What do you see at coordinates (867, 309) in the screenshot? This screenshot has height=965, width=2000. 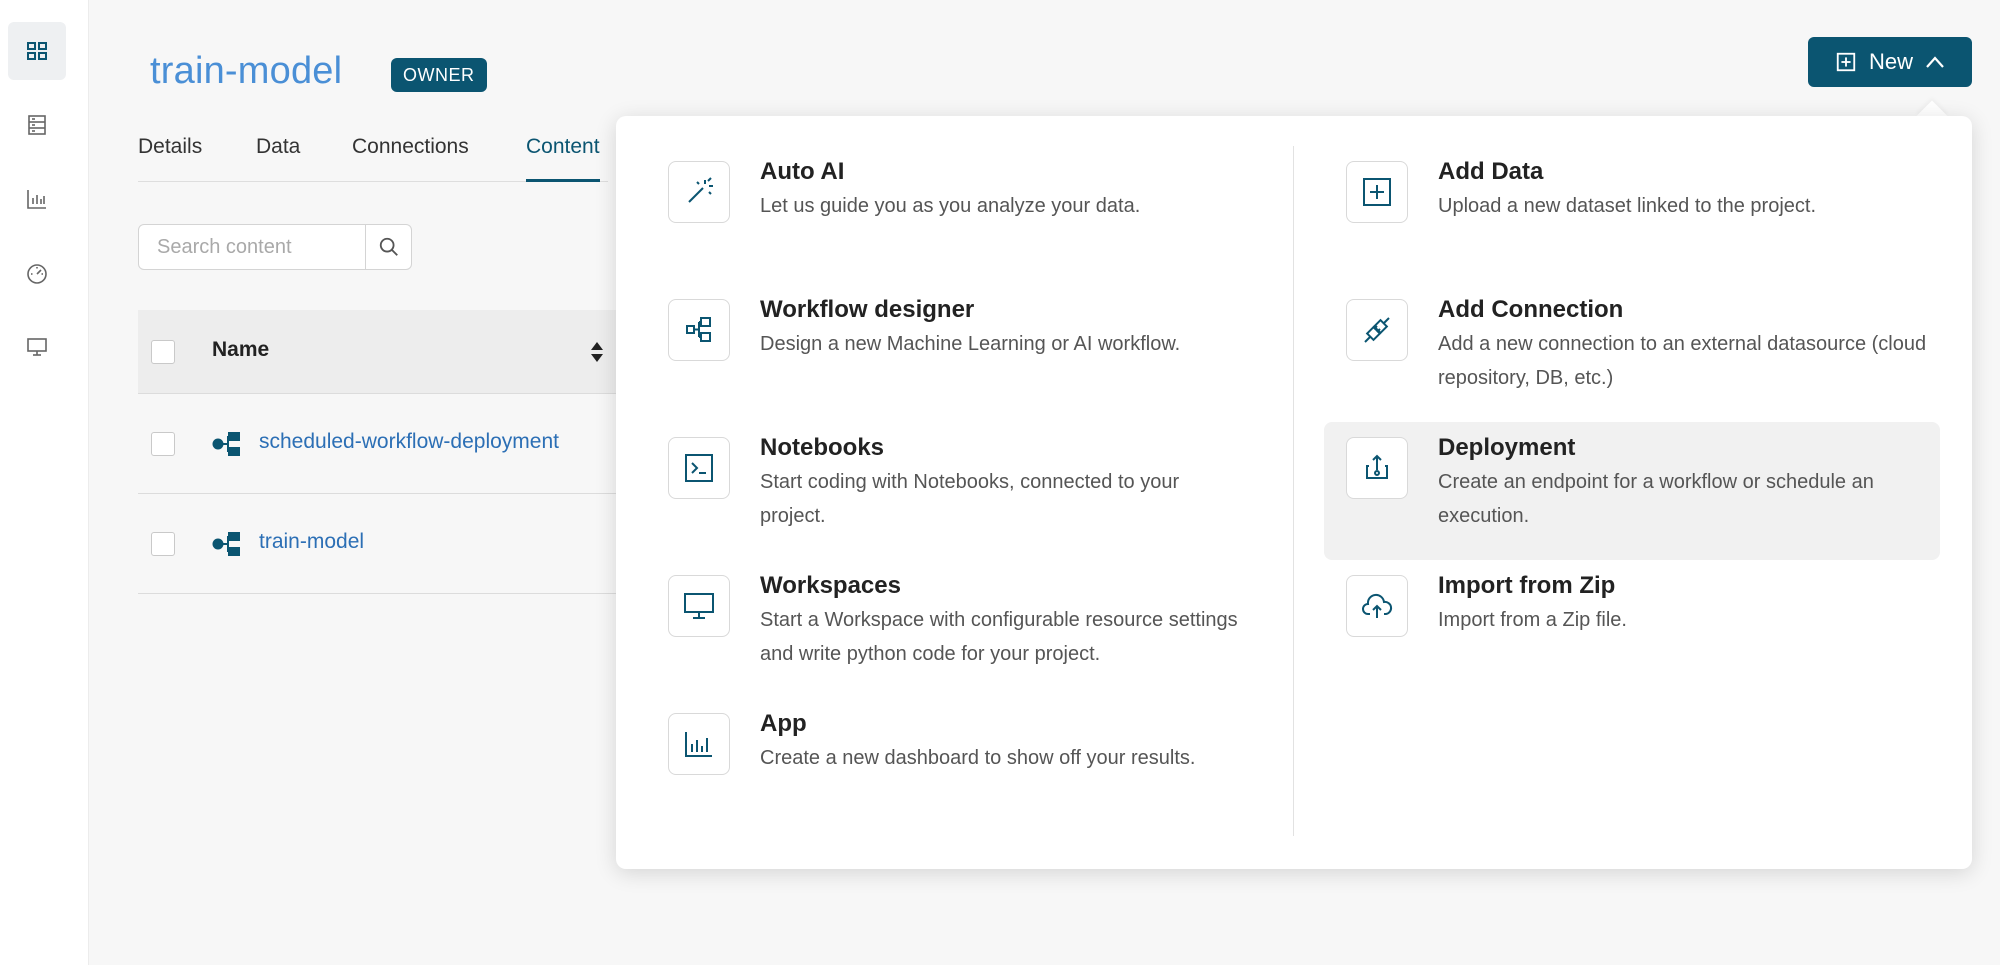 I see `menu-item-title: Workflow designer` at bounding box center [867, 309].